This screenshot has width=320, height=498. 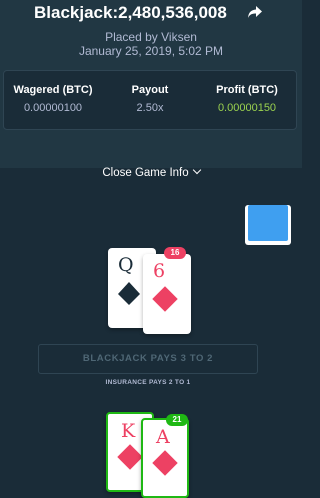 What do you see at coordinates (148, 359) in the screenshot?
I see `blackjack-pays-banner: BLACKJACK PAYS 3 TO 2` at bounding box center [148, 359].